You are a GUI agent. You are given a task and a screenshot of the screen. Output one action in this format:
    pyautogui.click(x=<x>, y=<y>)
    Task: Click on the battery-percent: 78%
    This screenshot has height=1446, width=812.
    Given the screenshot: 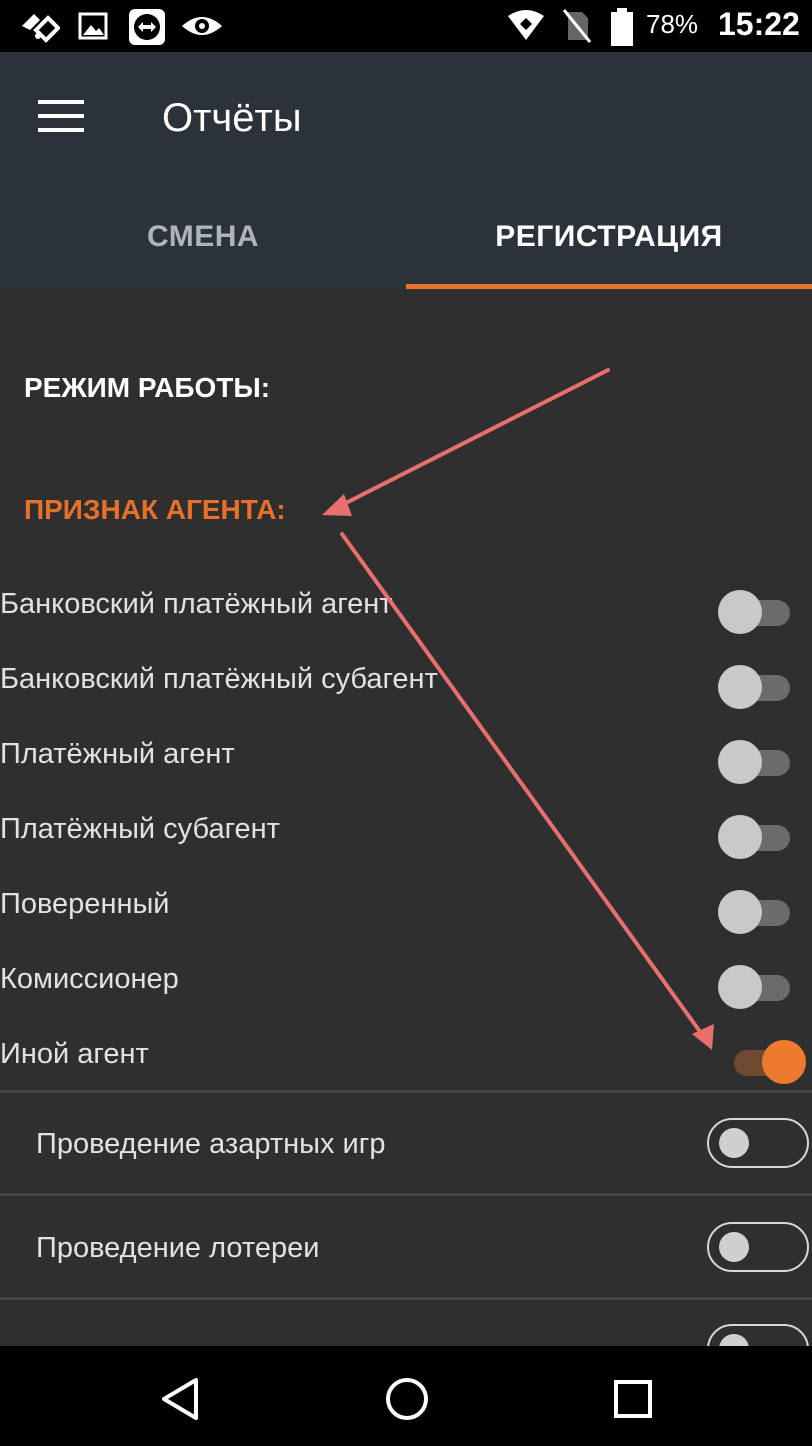 What is the action you would take?
    pyautogui.click(x=672, y=24)
    